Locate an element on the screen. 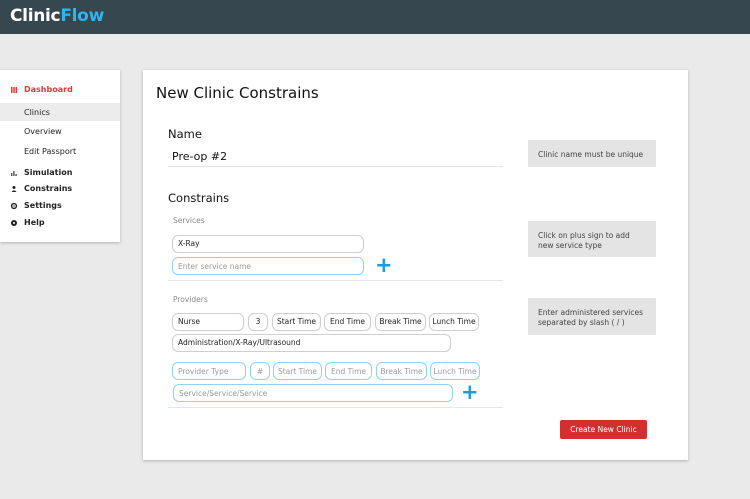  provider-lunch-time: Lunch Time is located at coordinates (454, 322).